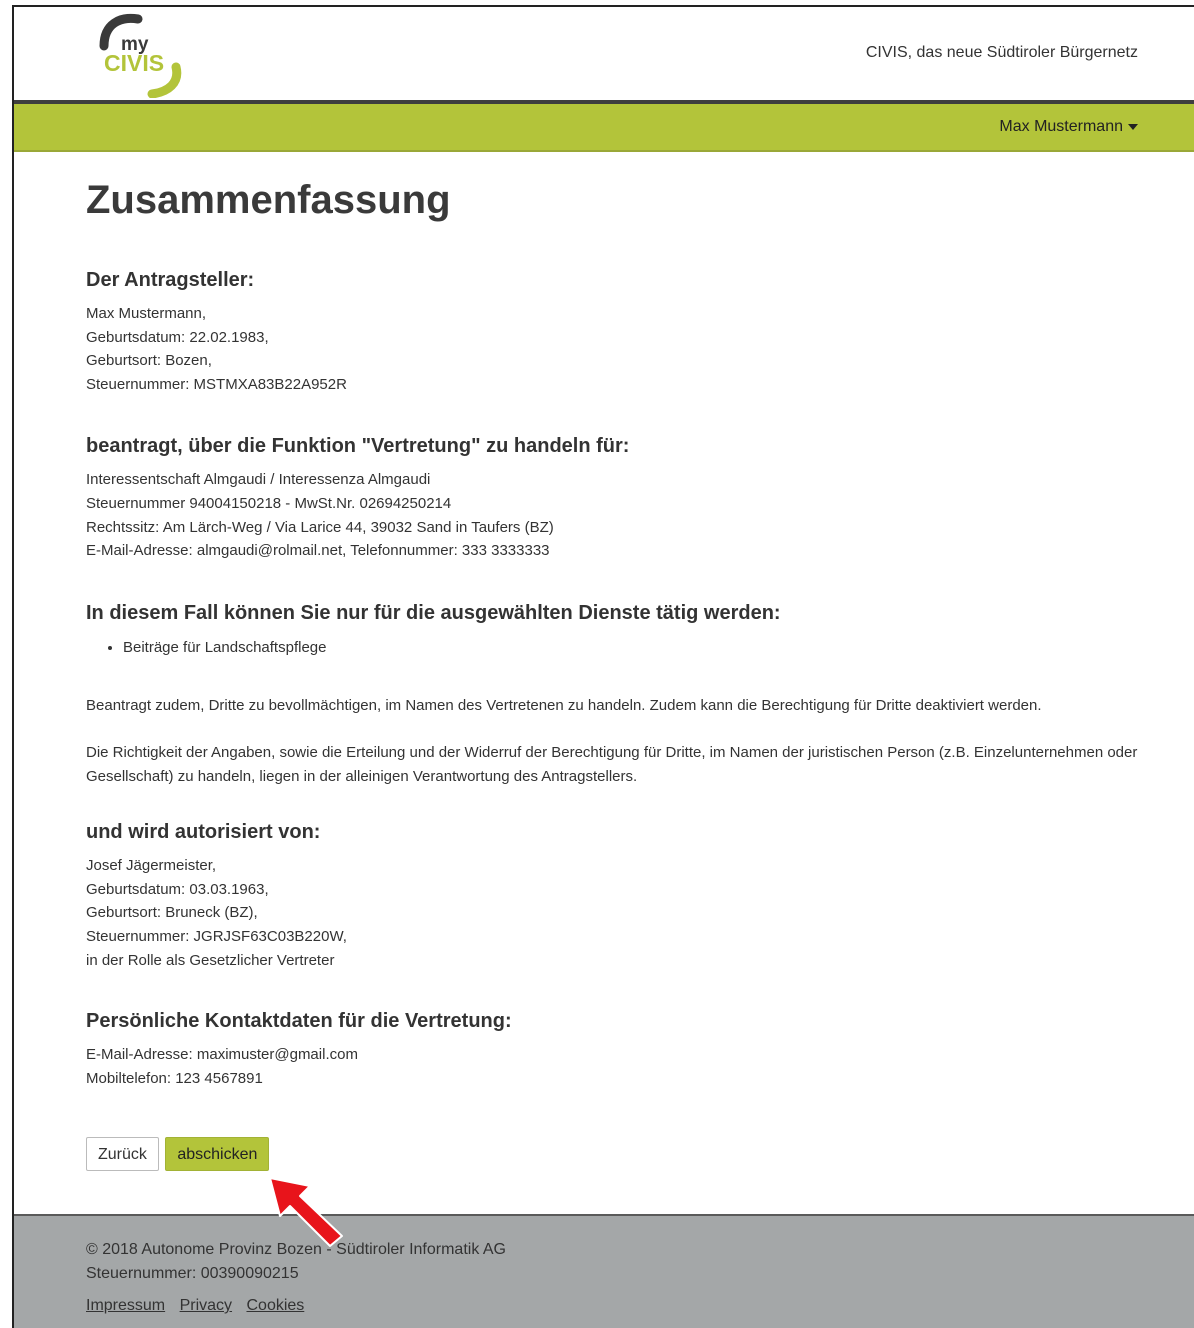  Describe the element at coordinates (170, 280) in the screenshot. I see `applicant-heading: Der Antragsteller:` at that location.